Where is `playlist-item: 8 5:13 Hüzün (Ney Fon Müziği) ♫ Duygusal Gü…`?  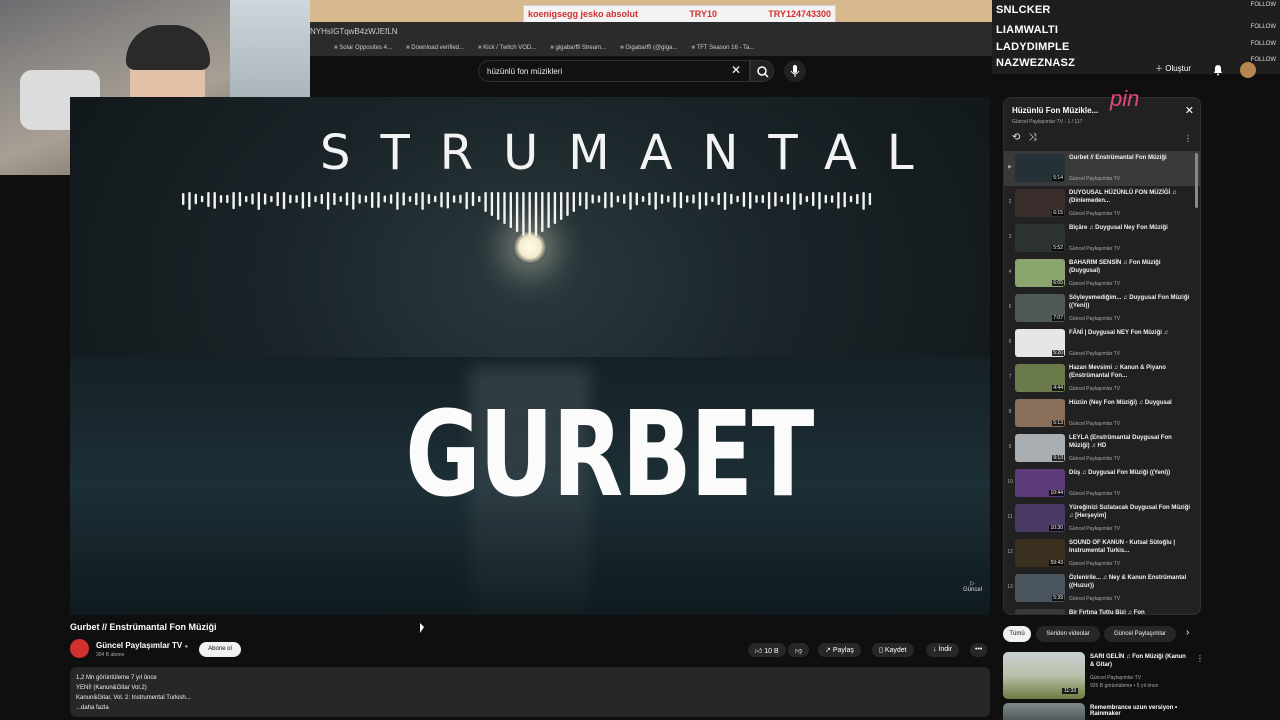 playlist-item: 8 5:13 Hüzün (Ney Fon Müziği) ♫ Duygusal Gü… is located at coordinates (1102, 413).